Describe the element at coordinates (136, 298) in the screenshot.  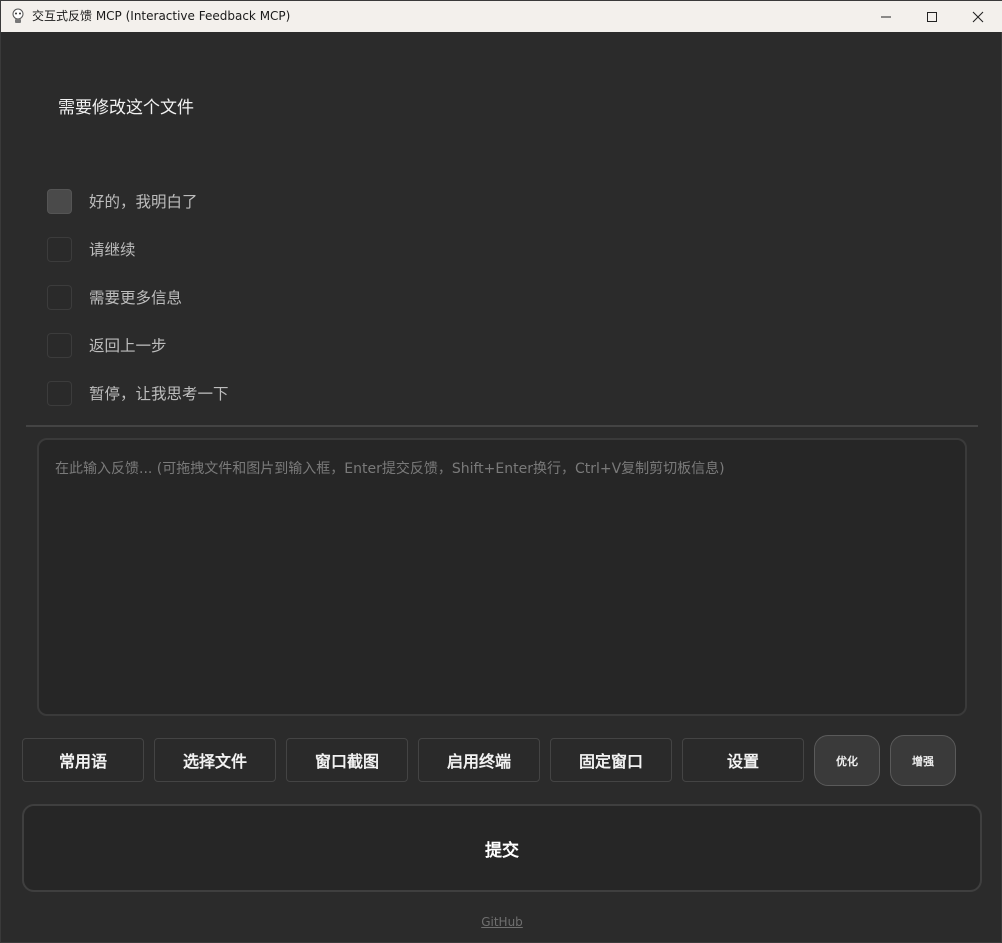
I see `option-label: 需要更多信息` at that location.